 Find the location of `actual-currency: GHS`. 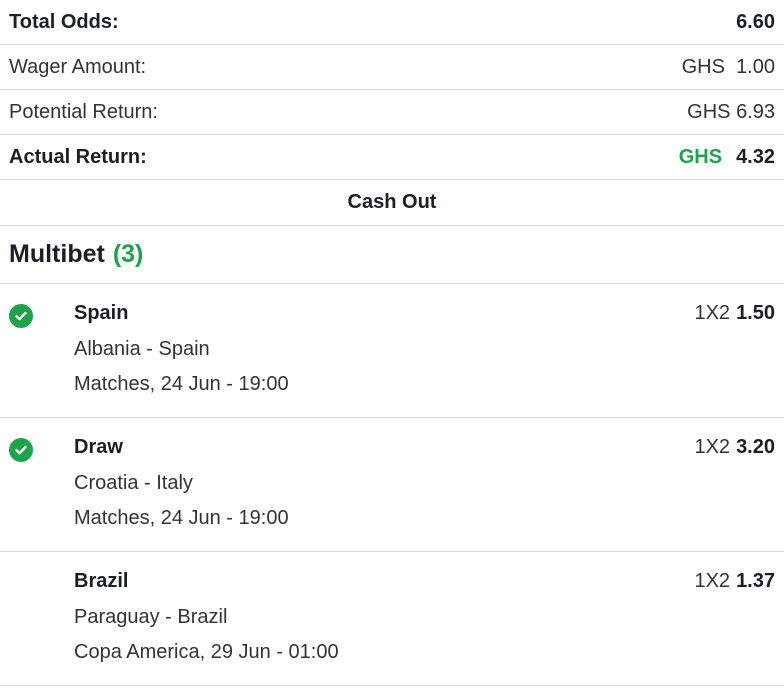

actual-currency: GHS is located at coordinates (700, 156).